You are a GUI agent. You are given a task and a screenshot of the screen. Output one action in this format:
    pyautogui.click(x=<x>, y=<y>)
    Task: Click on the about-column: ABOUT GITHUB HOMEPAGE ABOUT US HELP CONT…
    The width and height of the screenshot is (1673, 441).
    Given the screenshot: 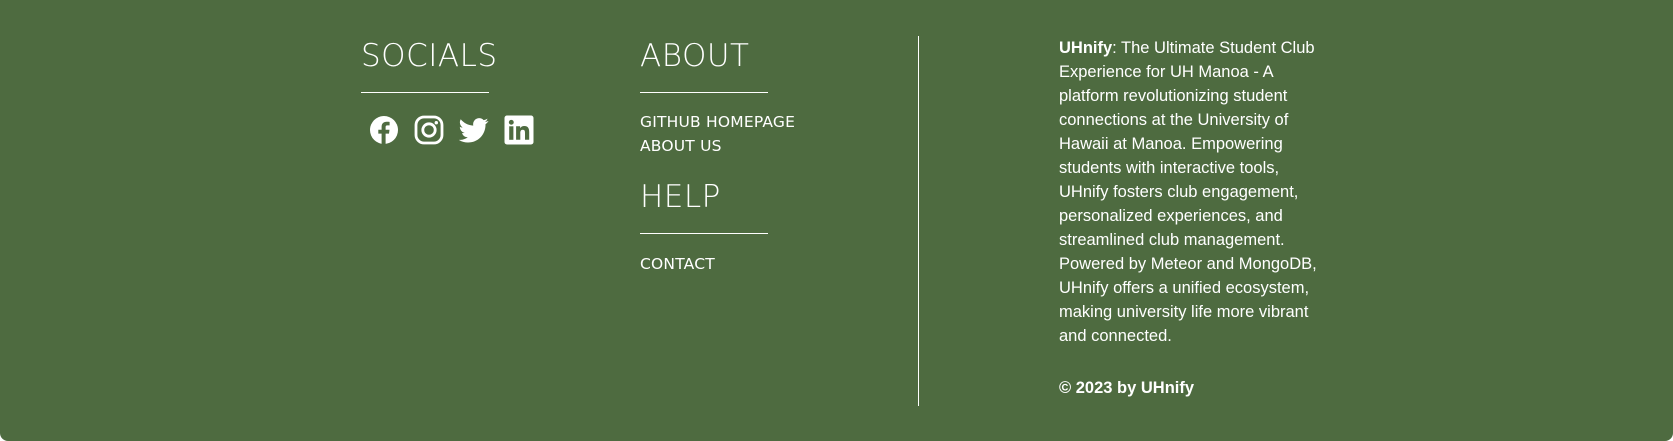 What is the action you would take?
    pyautogui.click(x=740, y=138)
    